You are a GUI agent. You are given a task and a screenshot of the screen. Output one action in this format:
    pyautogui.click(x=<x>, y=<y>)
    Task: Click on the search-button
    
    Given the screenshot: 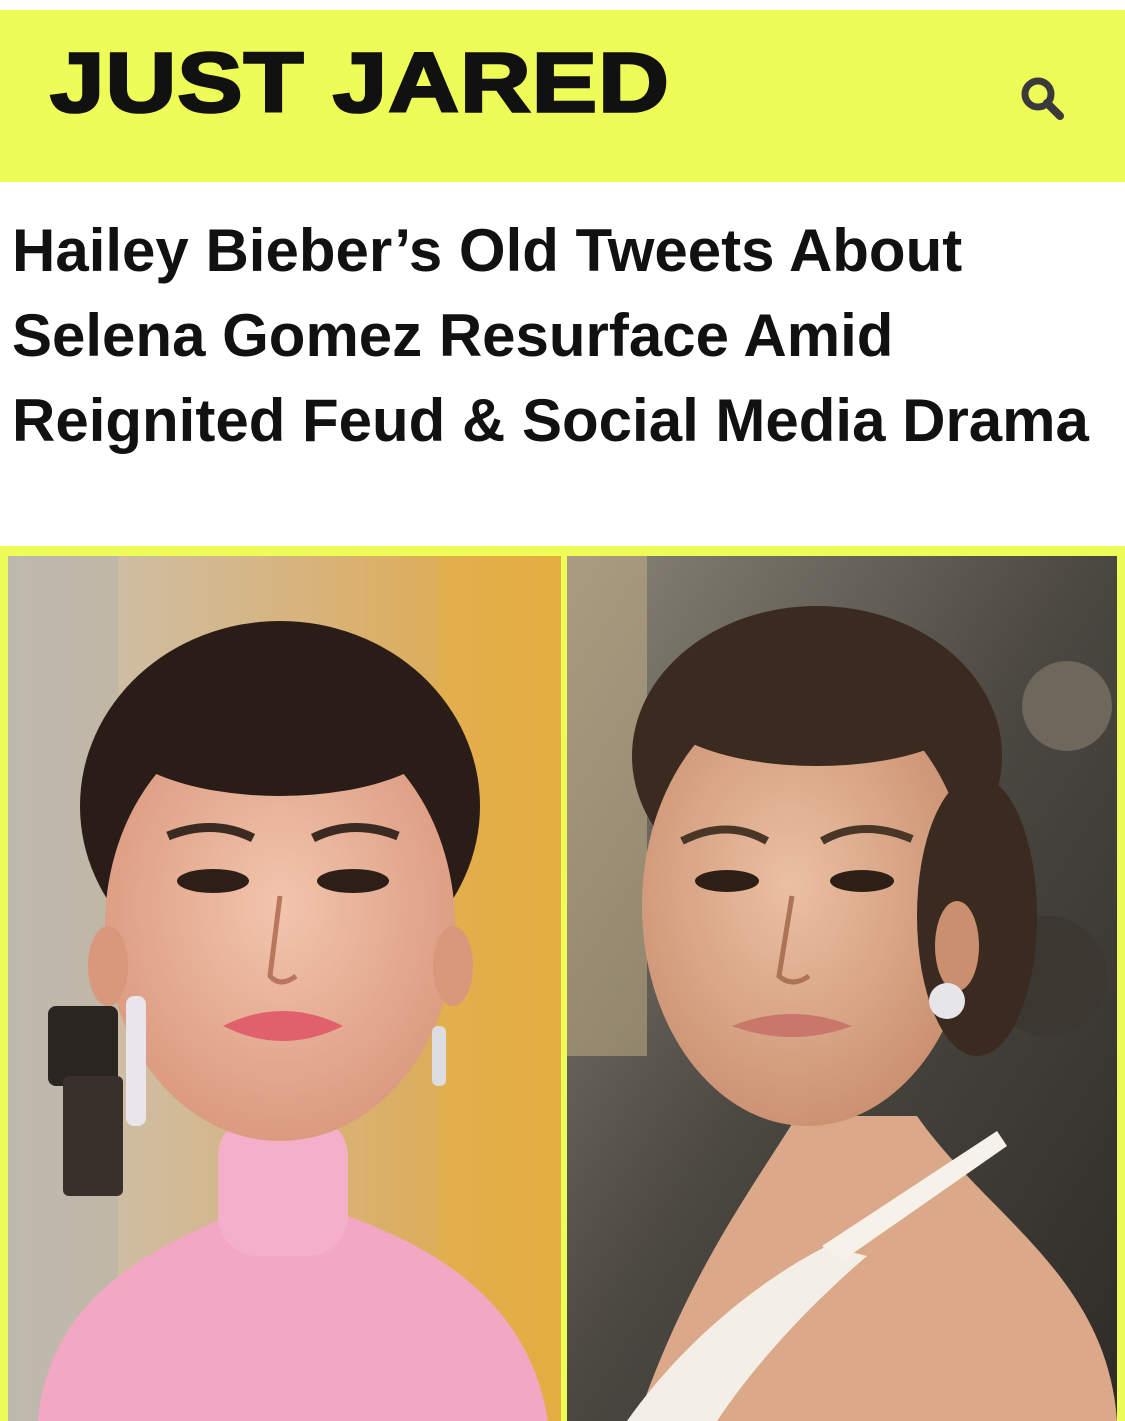 What is the action you would take?
    pyautogui.click(x=1042, y=98)
    